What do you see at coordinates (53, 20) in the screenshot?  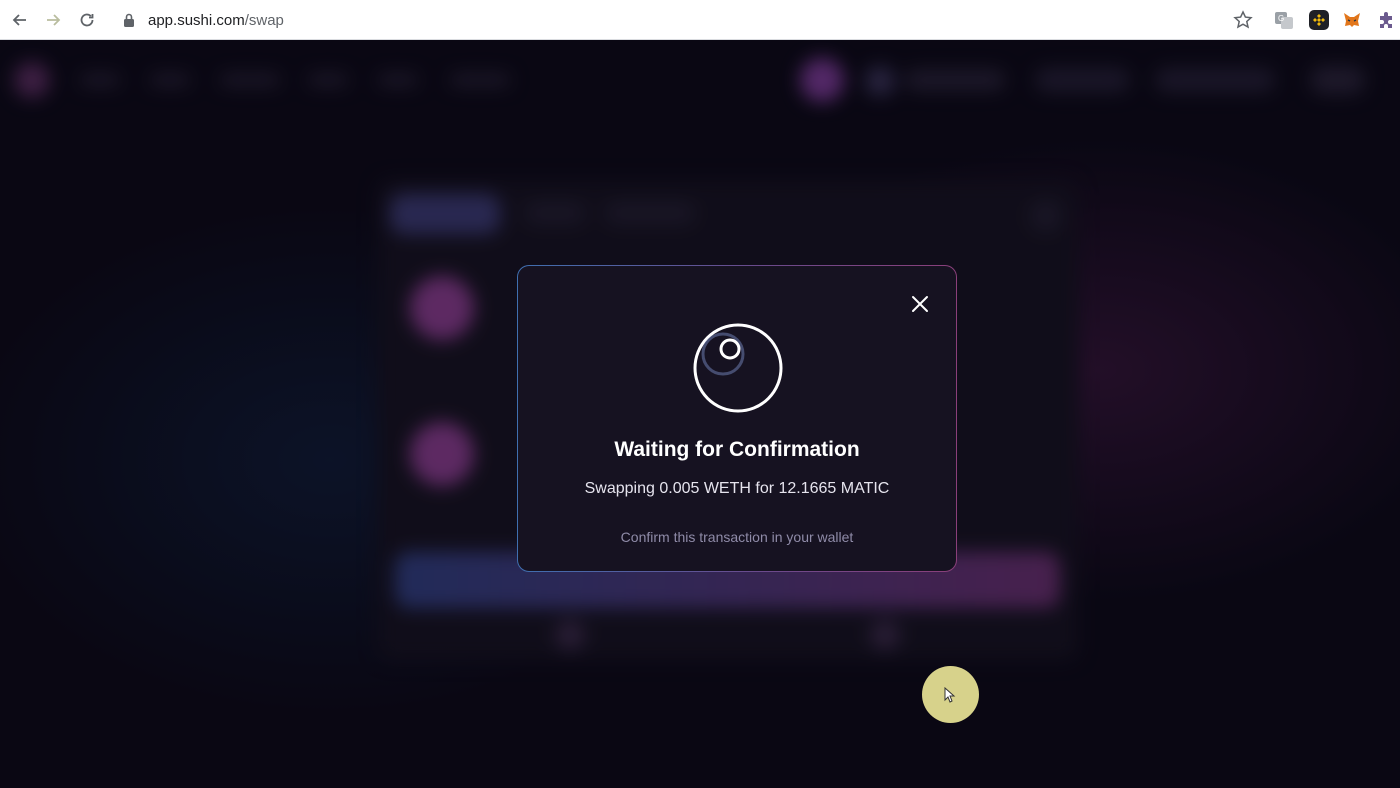 I see `forward-arrow-icon` at bounding box center [53, 20].